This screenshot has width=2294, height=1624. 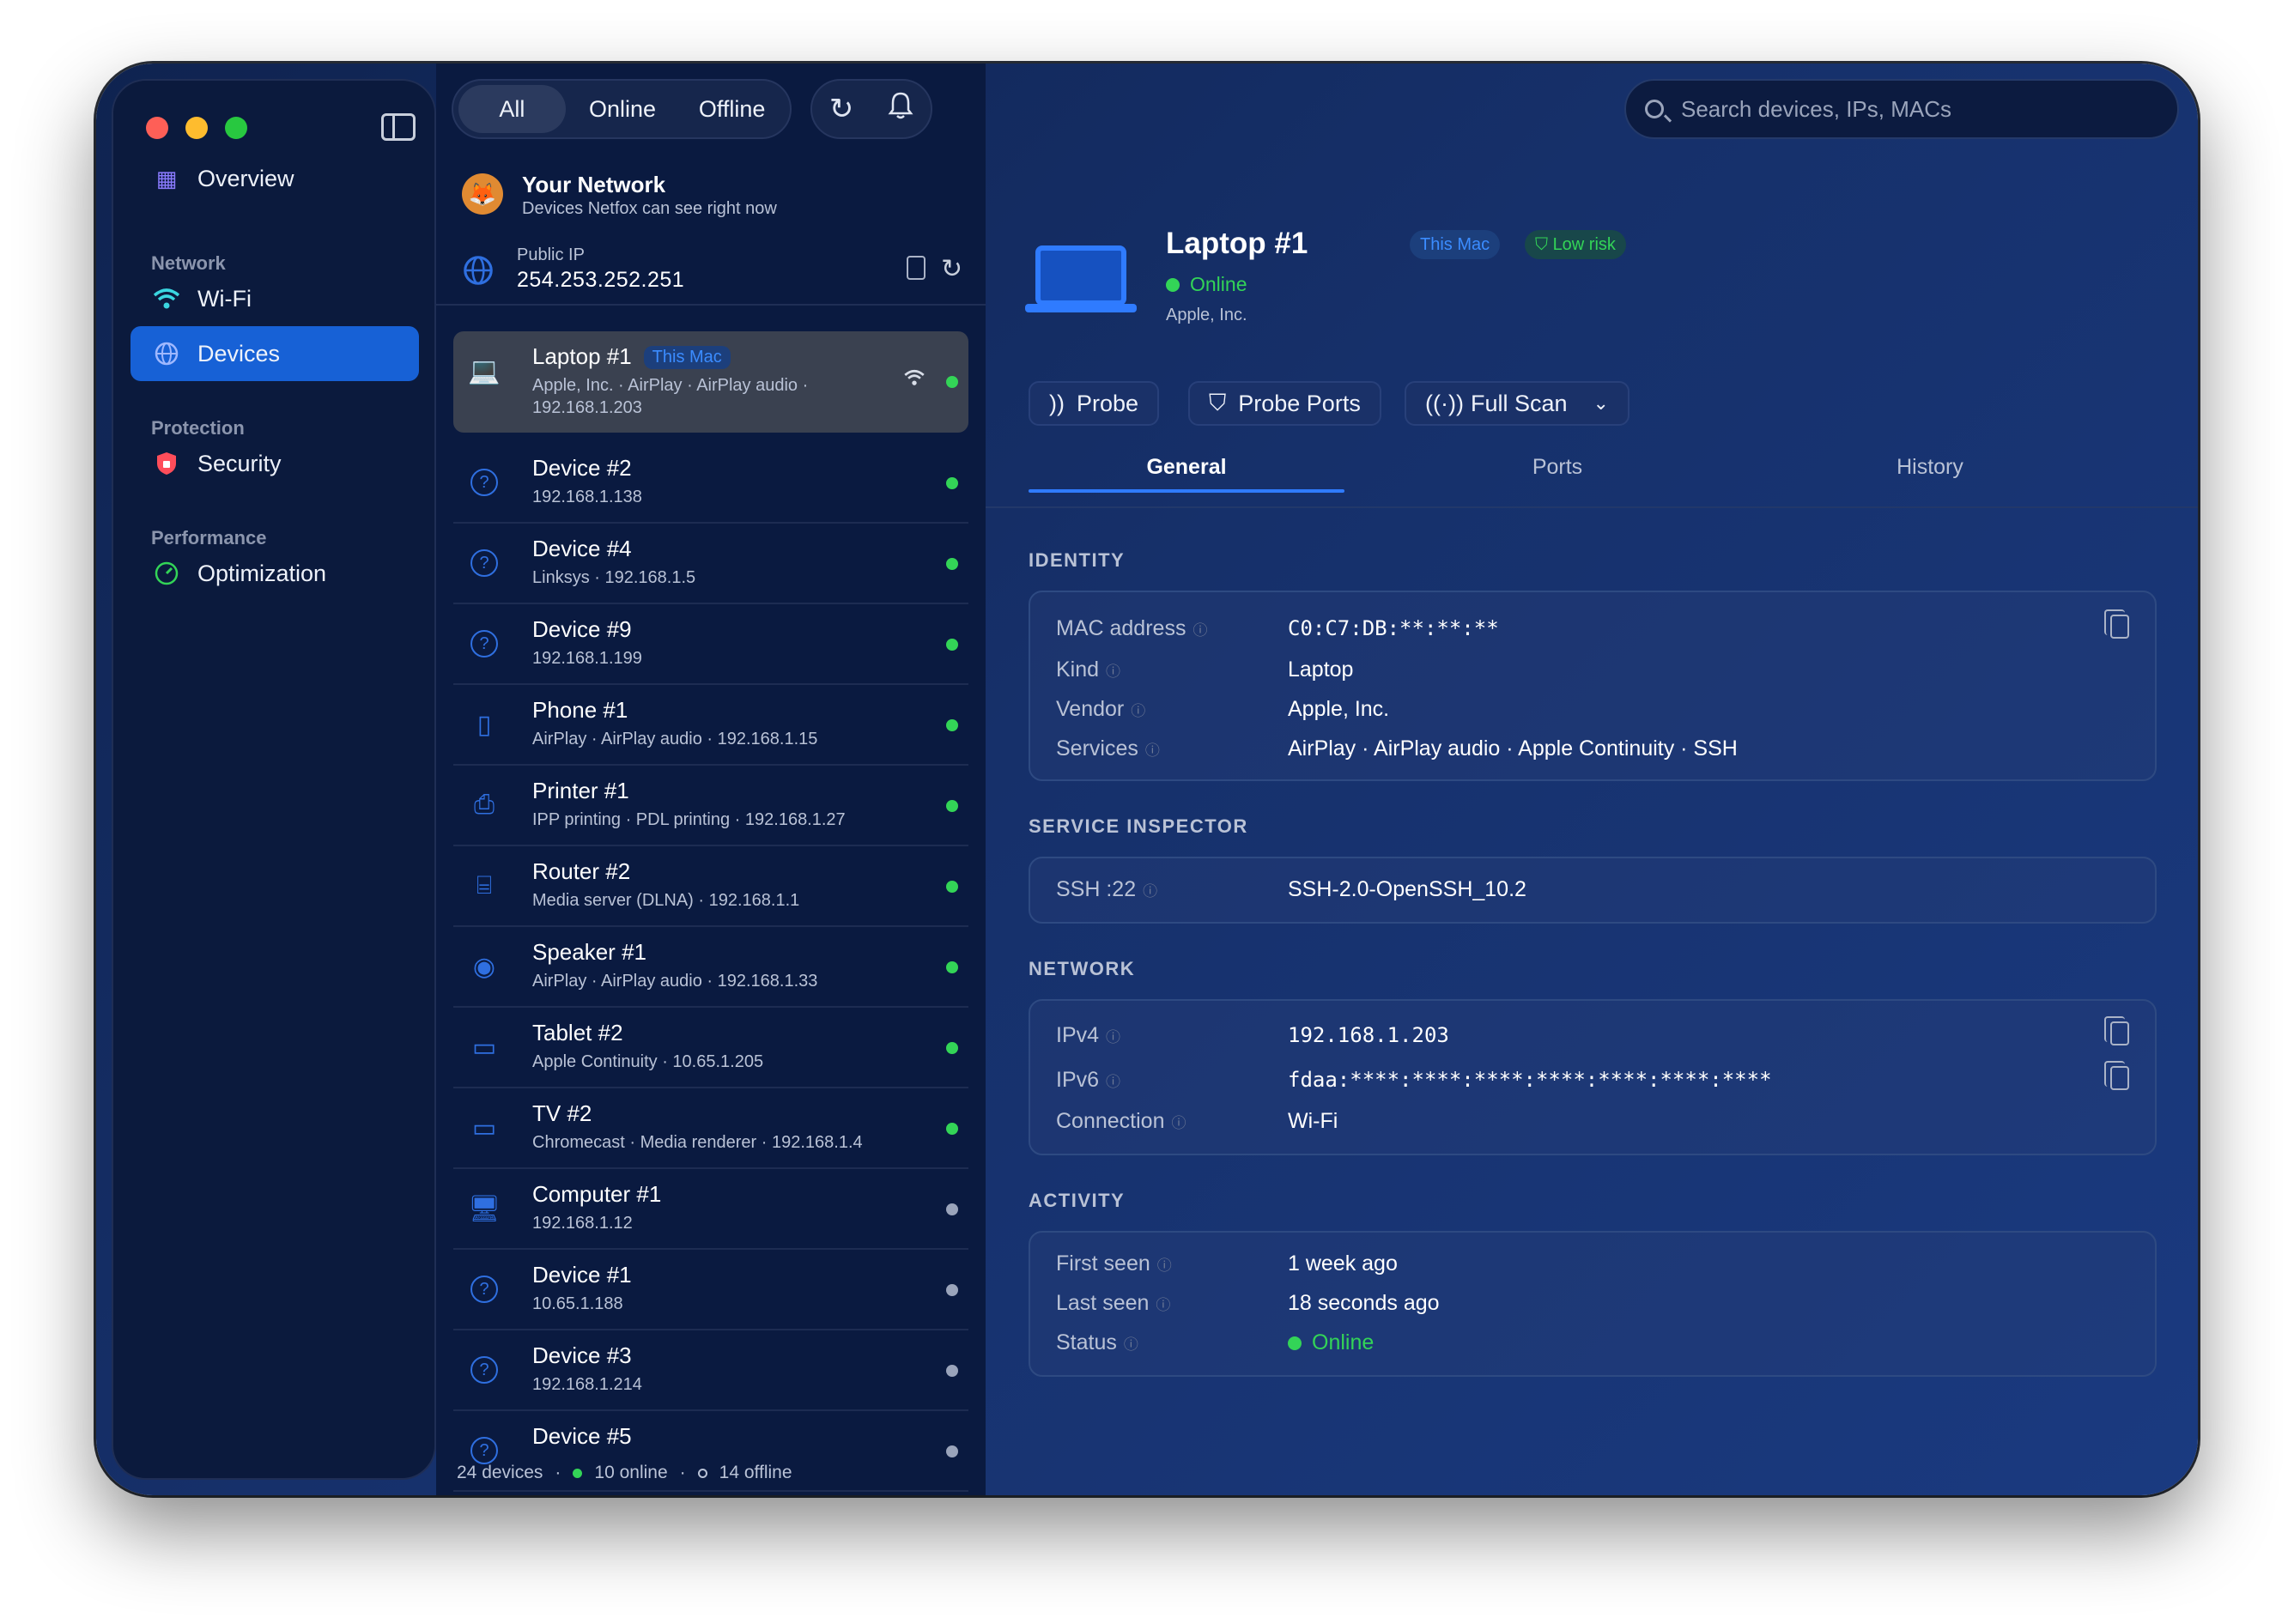 I want to click on minimize-window-button, so click(x=196, y=128).